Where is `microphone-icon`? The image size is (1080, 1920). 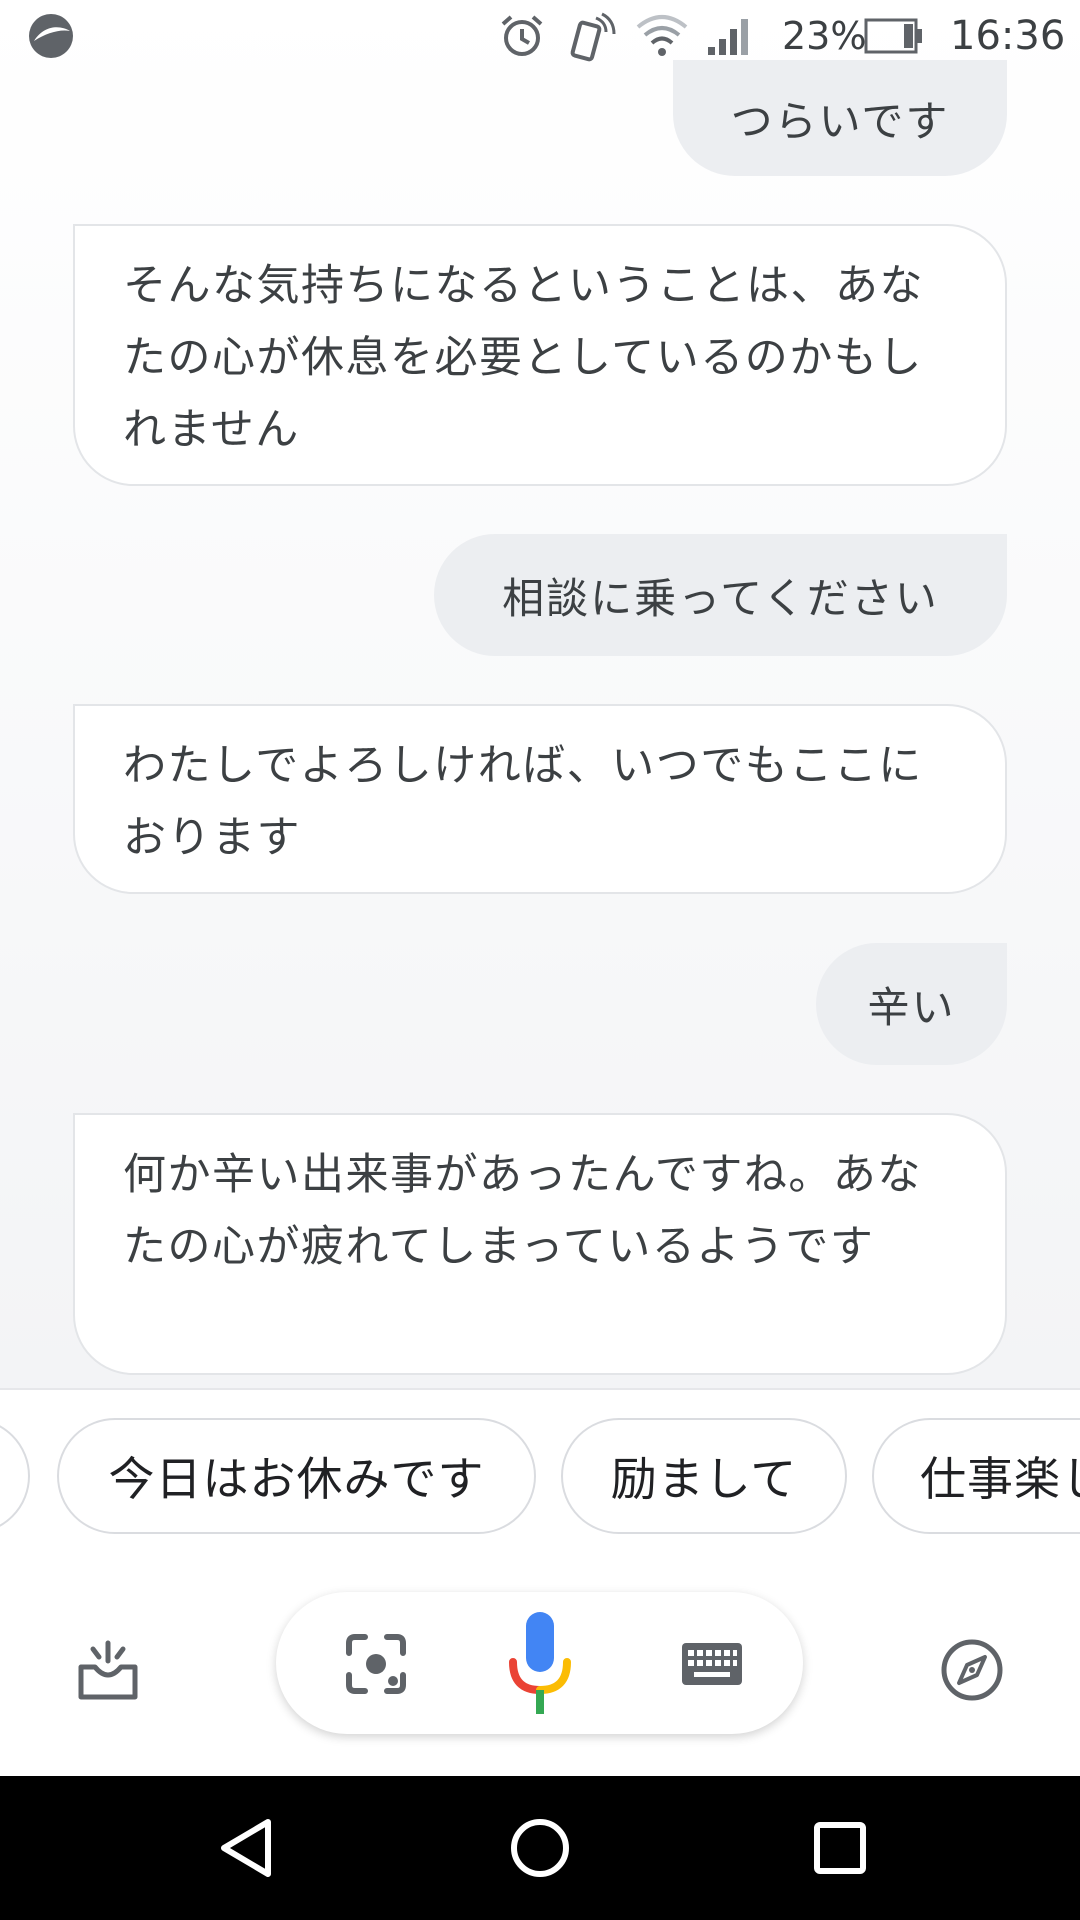 microphone-icon is located at coordinates (540, 1664).